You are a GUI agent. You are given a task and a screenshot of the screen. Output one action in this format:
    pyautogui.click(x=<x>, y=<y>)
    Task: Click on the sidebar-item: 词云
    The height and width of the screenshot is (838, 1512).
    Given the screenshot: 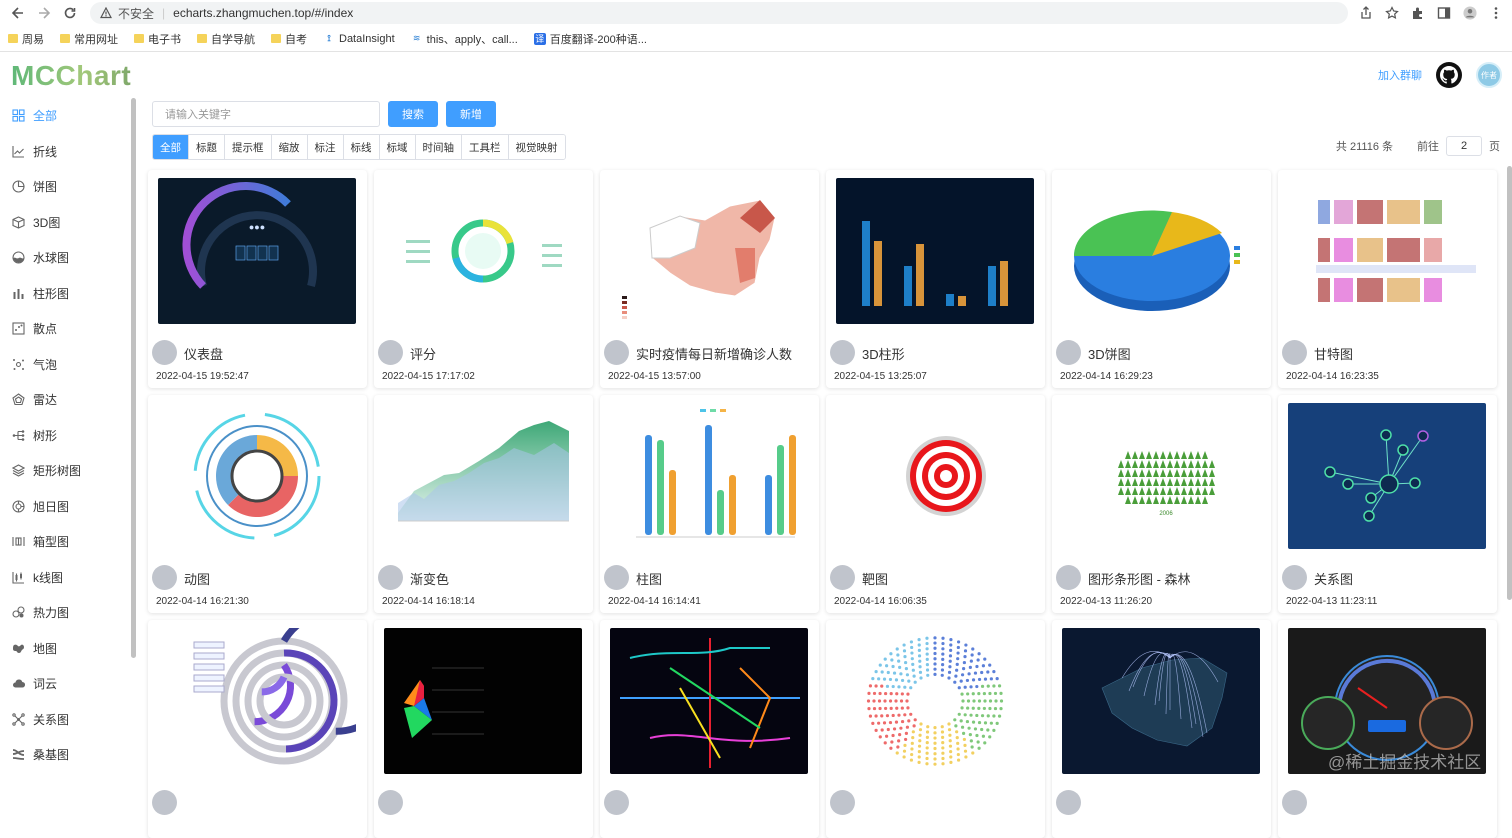 What is the action you would take?
    pyautogui.click(x=68, y=684)
    